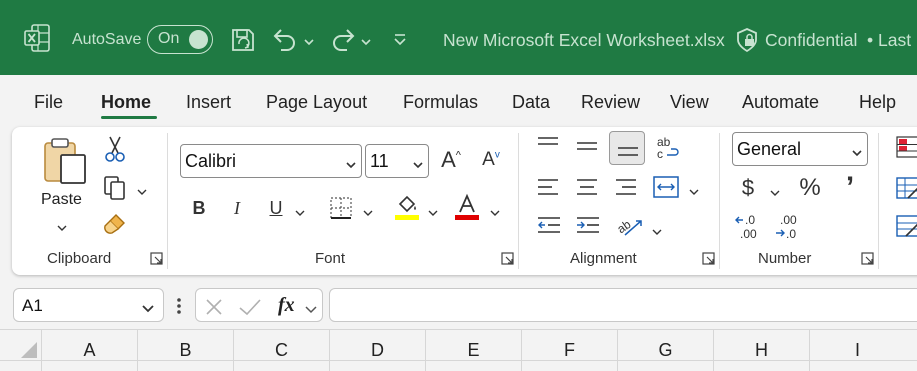 The width and height of the screenshot is (917, 371). Describe the element at coordinates (458, 360) in the screenshot. I see `header-bottom-border` at that location.